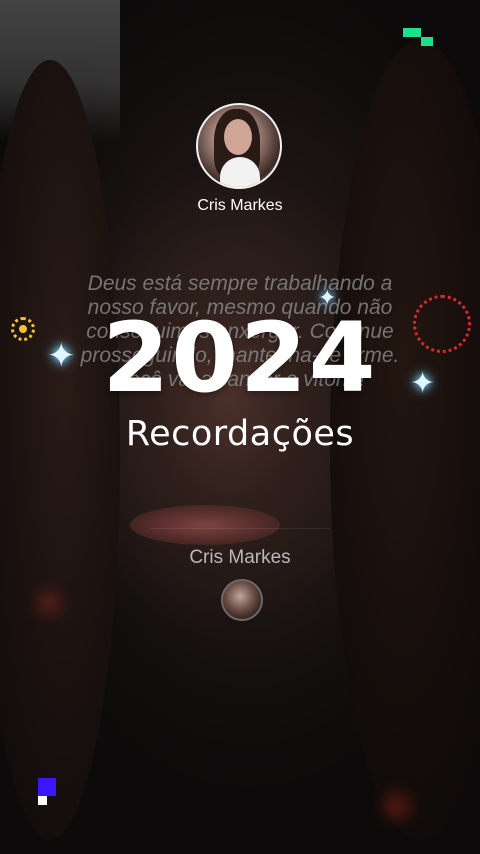 The image size is (480, 854). Describe the element at coordinates (240, 358) in the screenshot. I see `year-title: 2024` at that location.